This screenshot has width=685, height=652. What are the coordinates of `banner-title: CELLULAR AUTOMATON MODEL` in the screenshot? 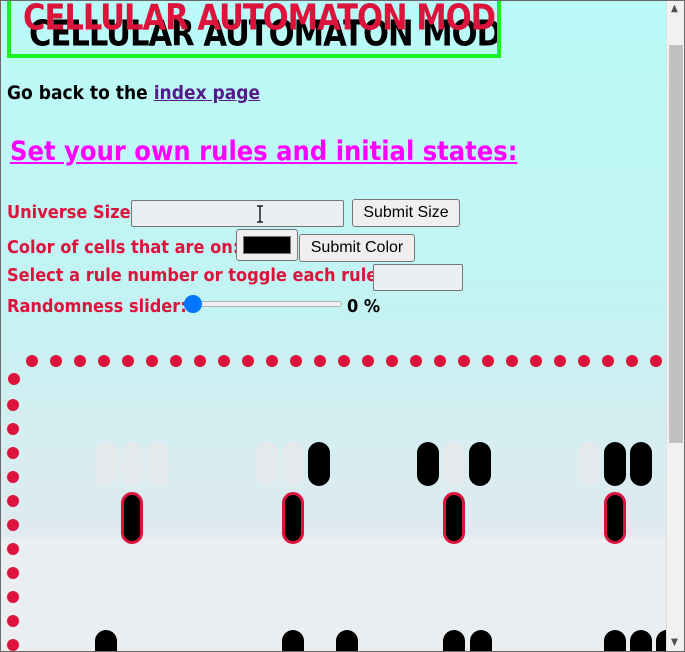 It's located at (262, 19).